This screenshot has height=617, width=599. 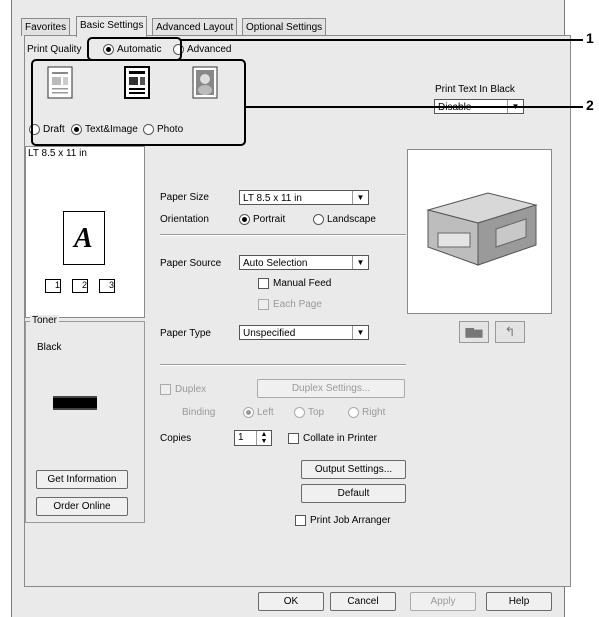 I want to click on paper-source-label: Paper Source, so click(x=191, y=263).